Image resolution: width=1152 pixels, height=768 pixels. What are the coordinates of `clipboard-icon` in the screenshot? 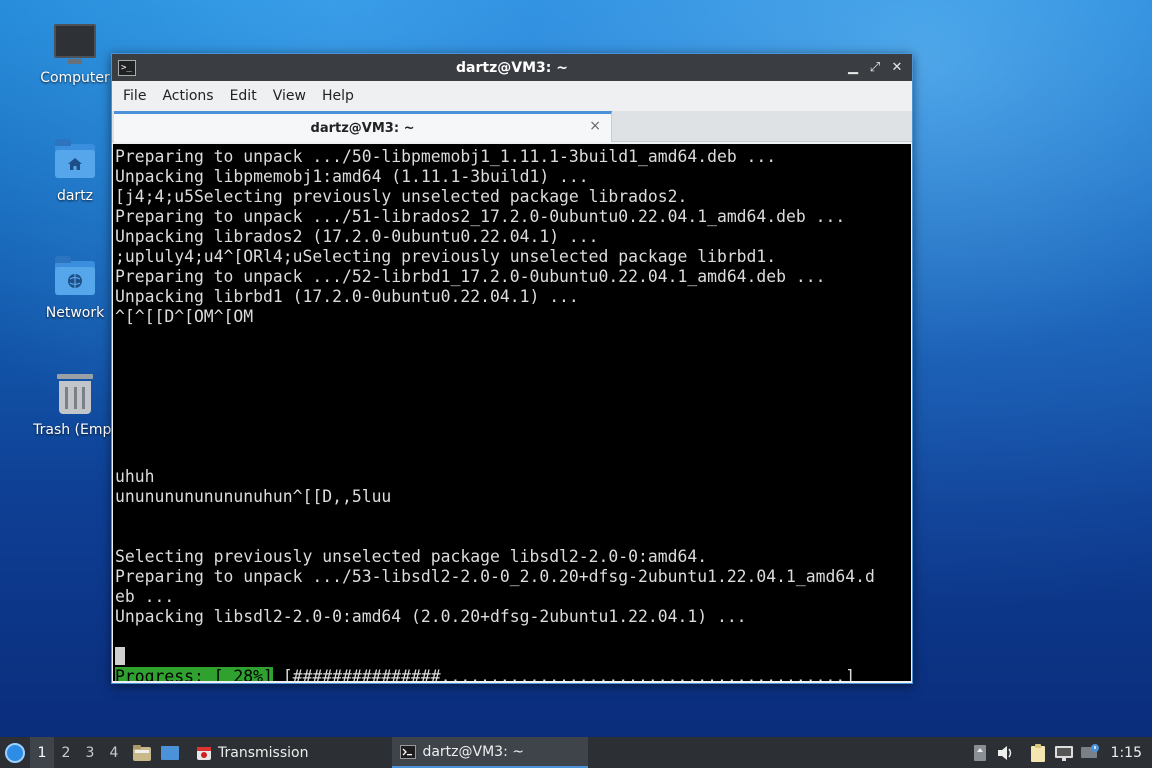 It's located at (1037, 752).